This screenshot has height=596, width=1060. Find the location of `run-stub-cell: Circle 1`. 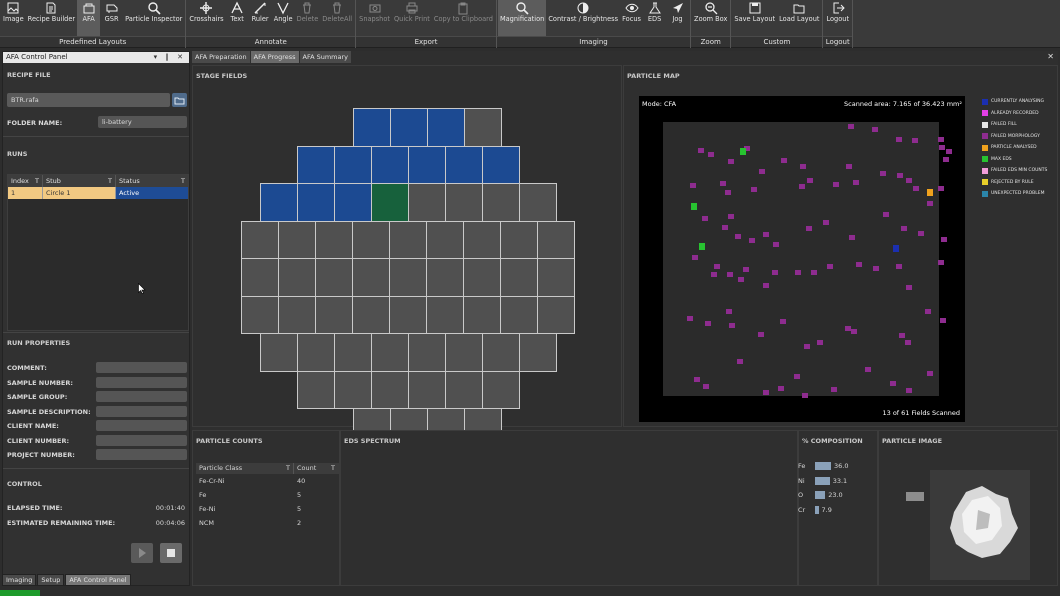

run-stub-cell: Circle 1 is located at coordinates (79, 193).